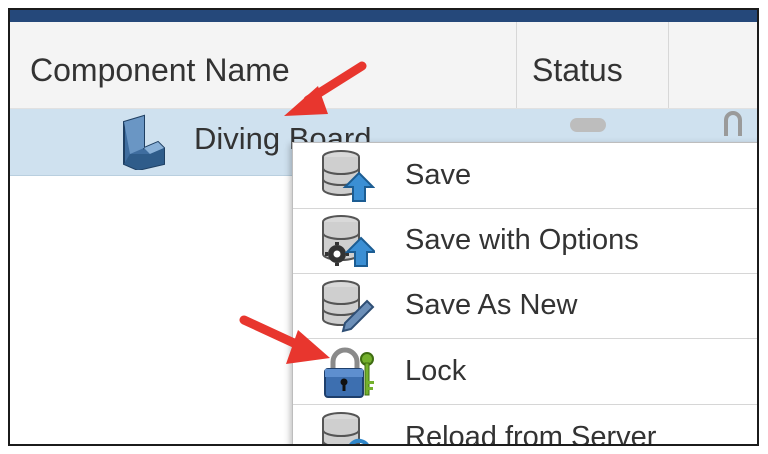 Image resolution: width=768 pixels, height=454 pixels. Describe the element at coordinates (531, 433) in the screenshot. I see `menu-item-label: Reload from Server` at that location.